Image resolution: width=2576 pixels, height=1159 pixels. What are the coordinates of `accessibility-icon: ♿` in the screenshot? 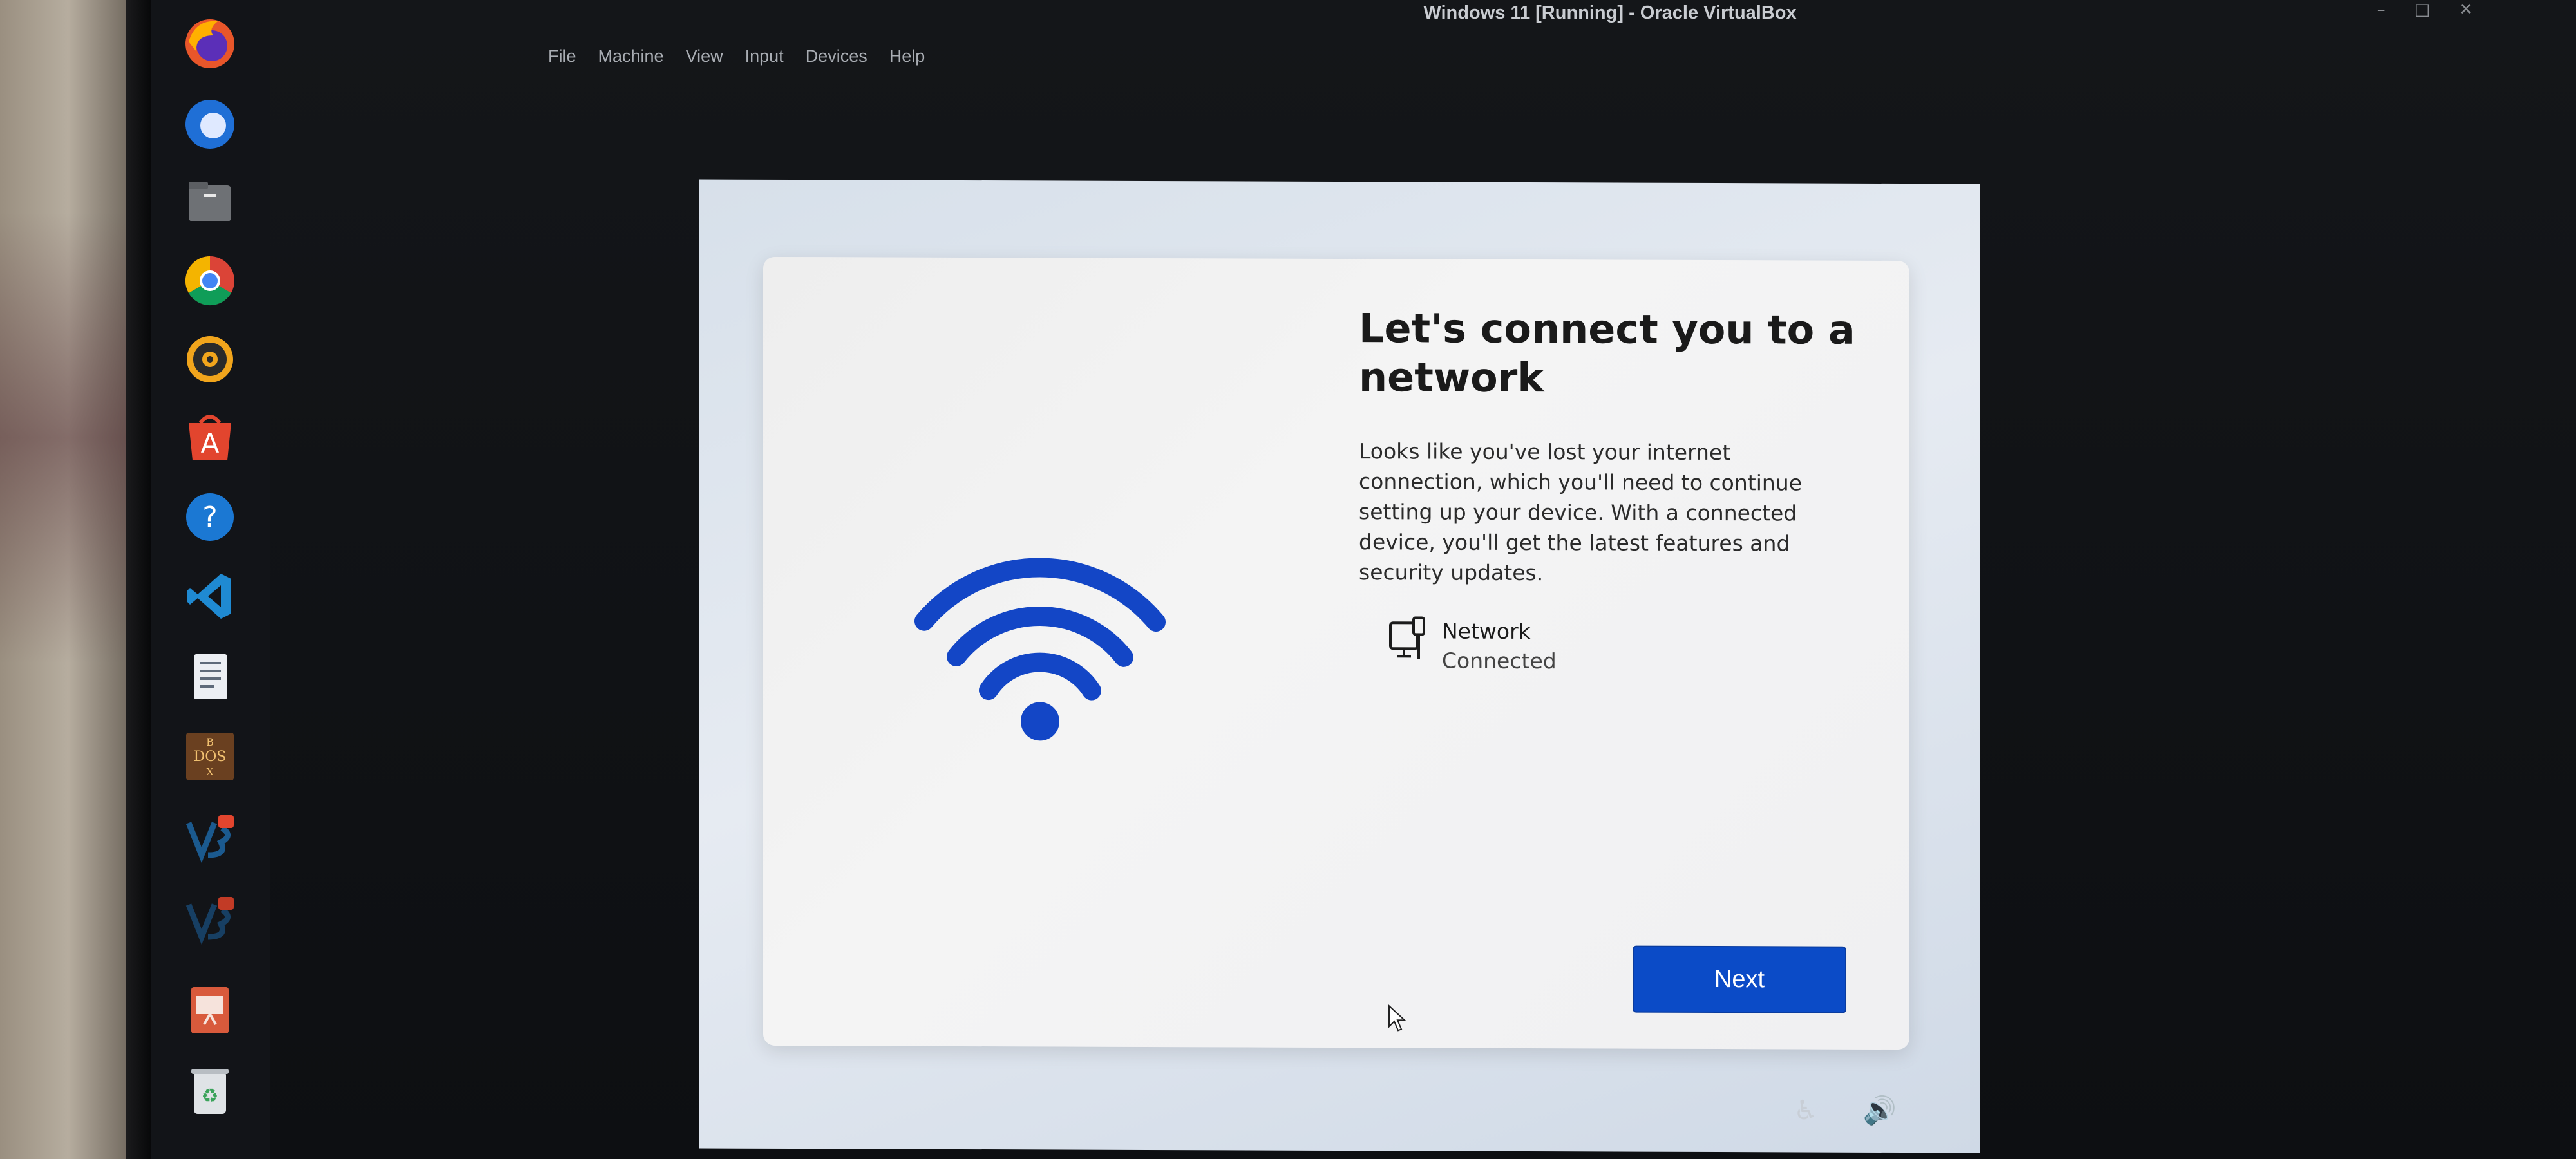 It's located at (1806, 1110).